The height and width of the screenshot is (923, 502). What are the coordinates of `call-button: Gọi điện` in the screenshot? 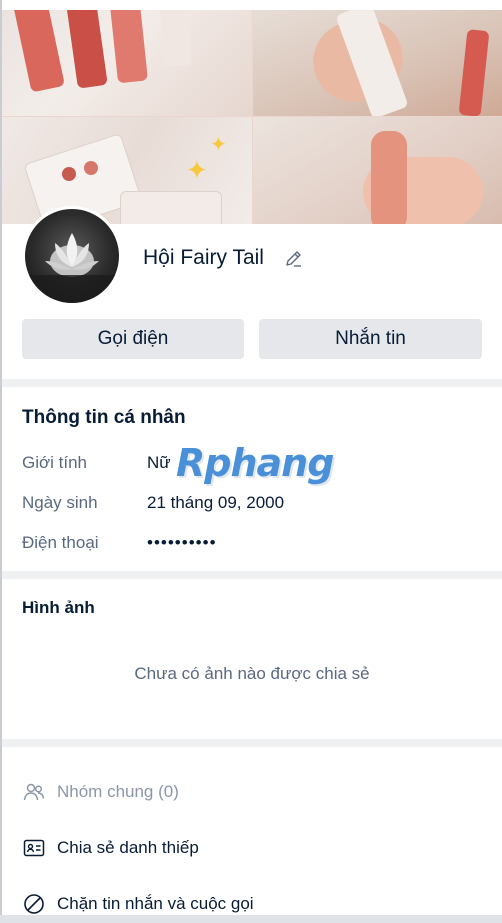 It's located at (133, 339).